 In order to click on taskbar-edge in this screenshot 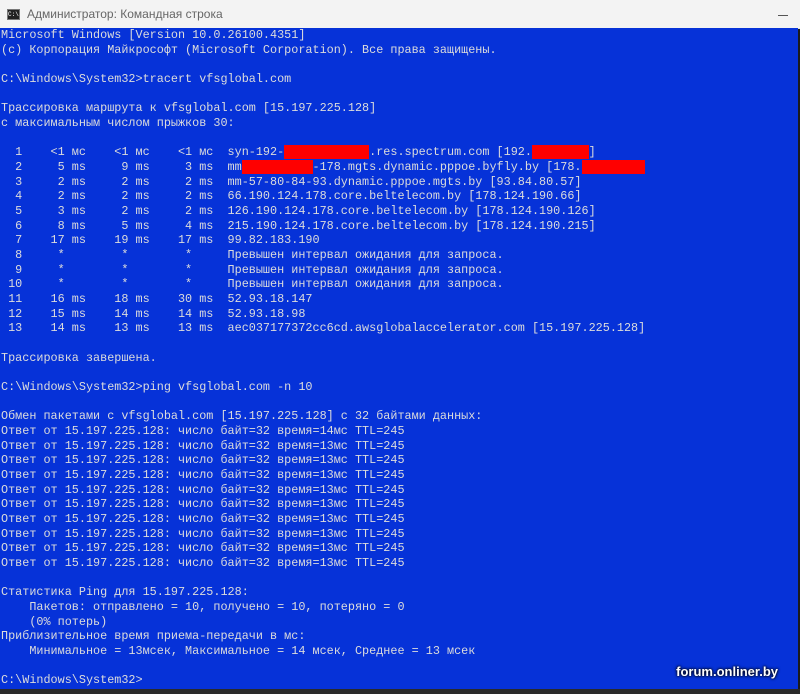, I will do `click(400, 691)`.